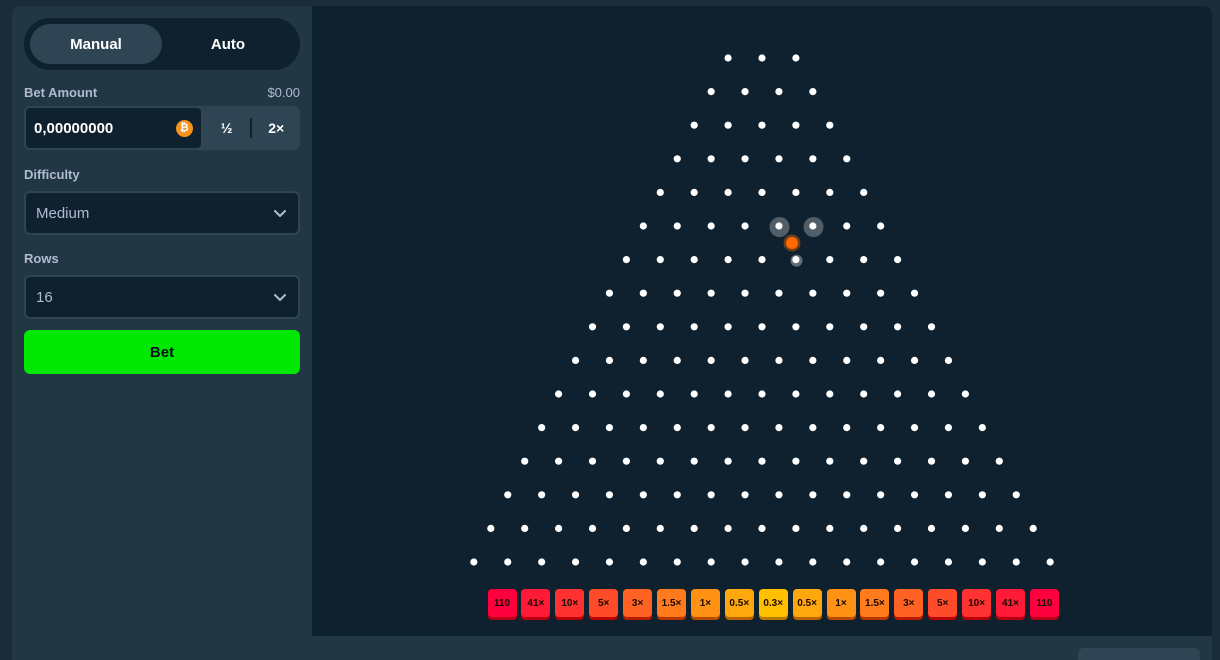 Image resolution: width=1220 pixels, height=660 pixels. Describe the element at coordinates (63, 213) in the screenshot. I see `difficulty-value: Medium` at that location.